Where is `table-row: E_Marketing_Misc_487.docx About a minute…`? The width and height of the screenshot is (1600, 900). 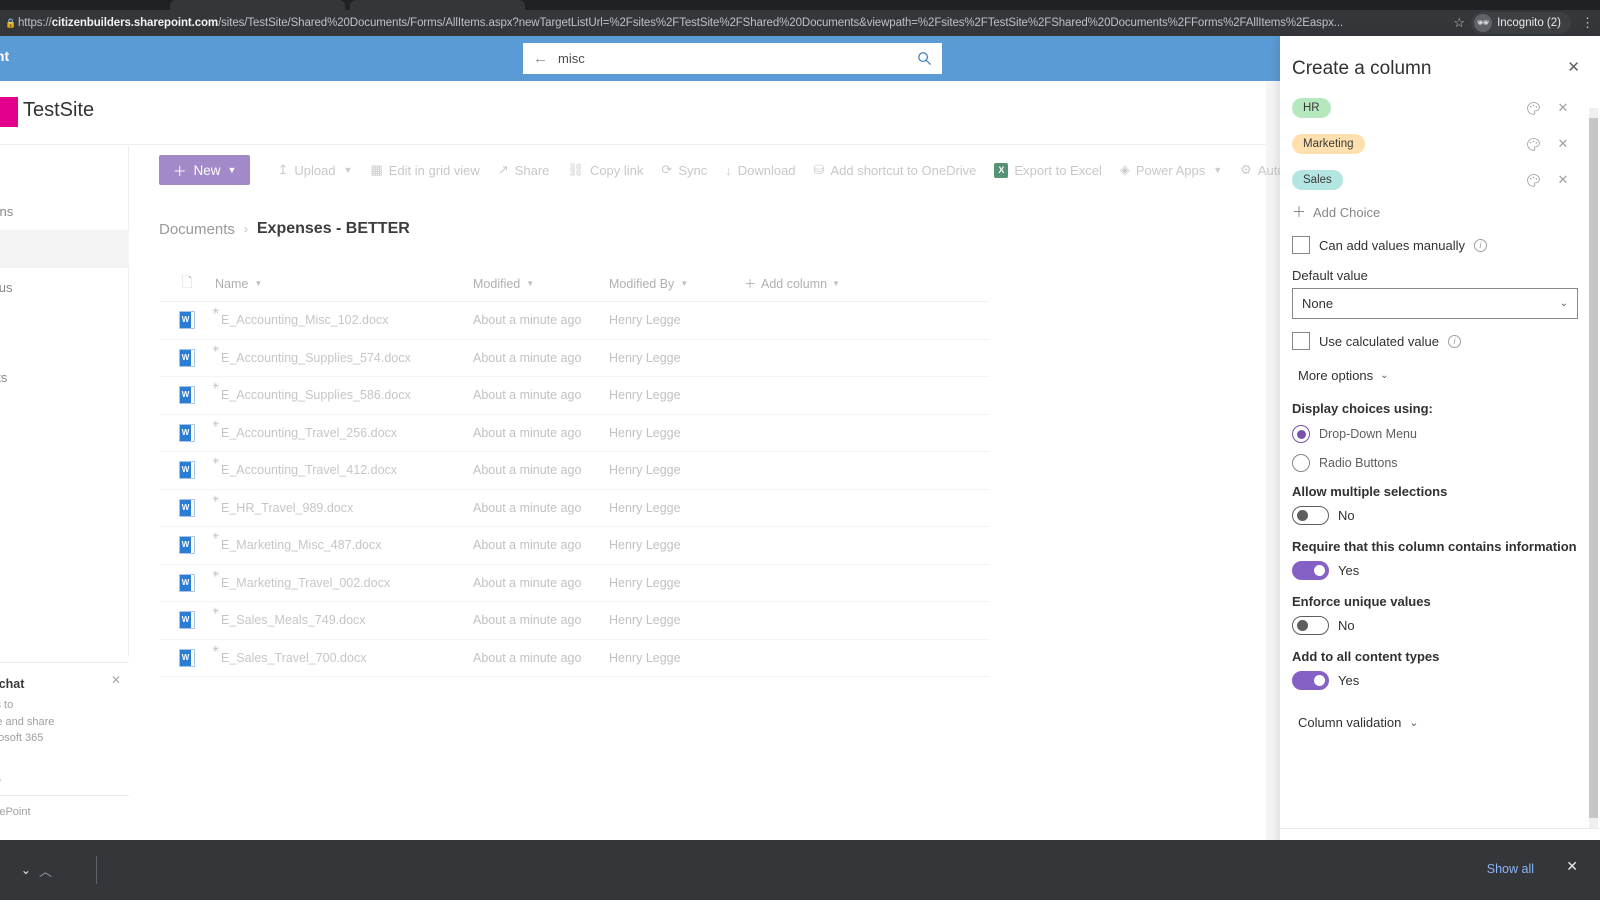 table-row: E_Marketing_Misc_487.docx About a minute… is located at coordinates (574, 546).